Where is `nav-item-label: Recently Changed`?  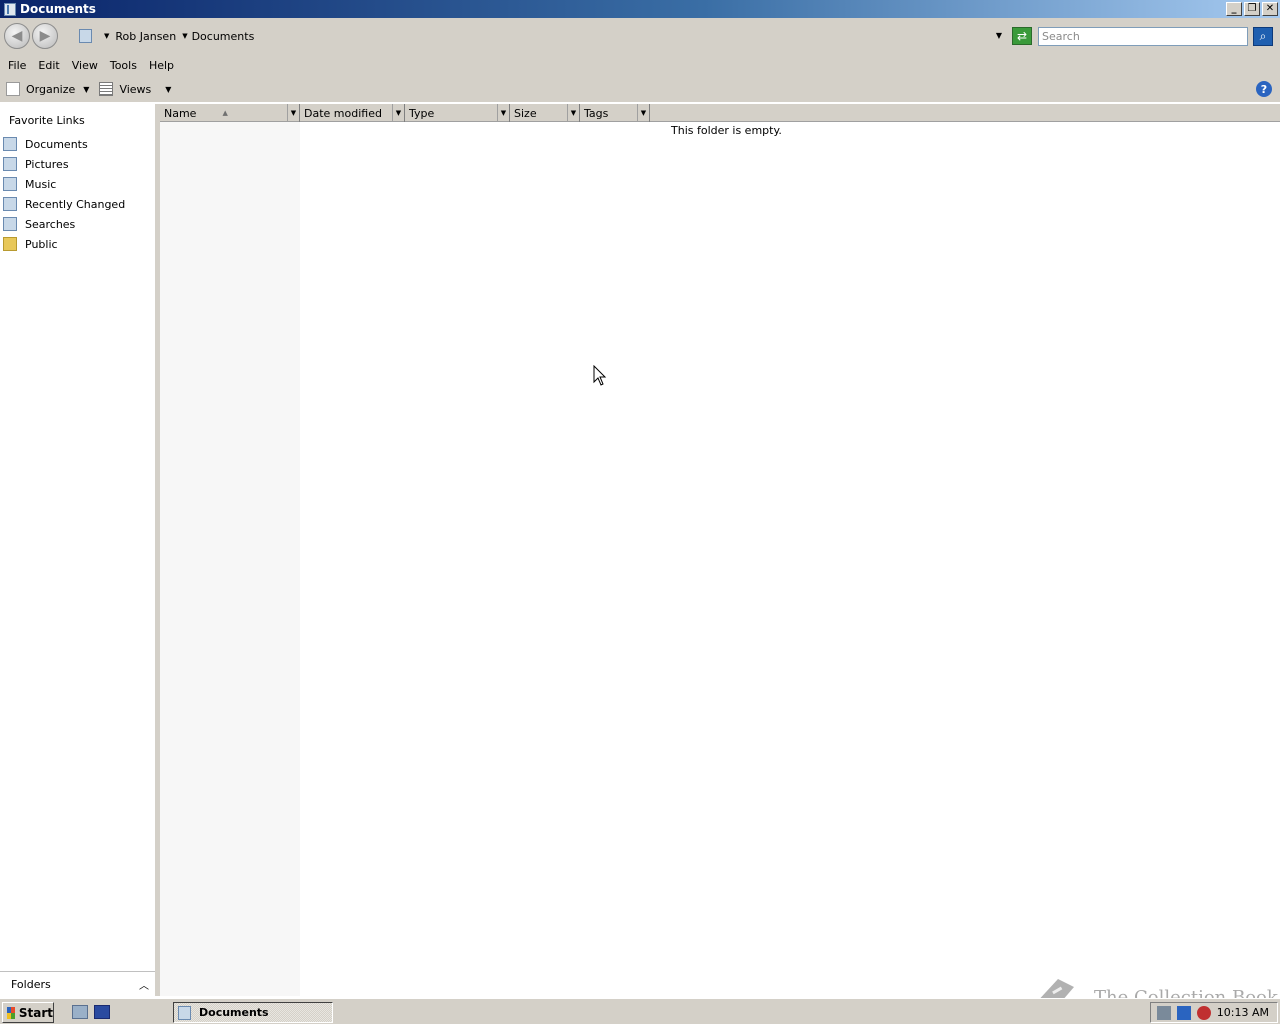 nav-item-label: Recently Changed is located at coordinates (75, 204).